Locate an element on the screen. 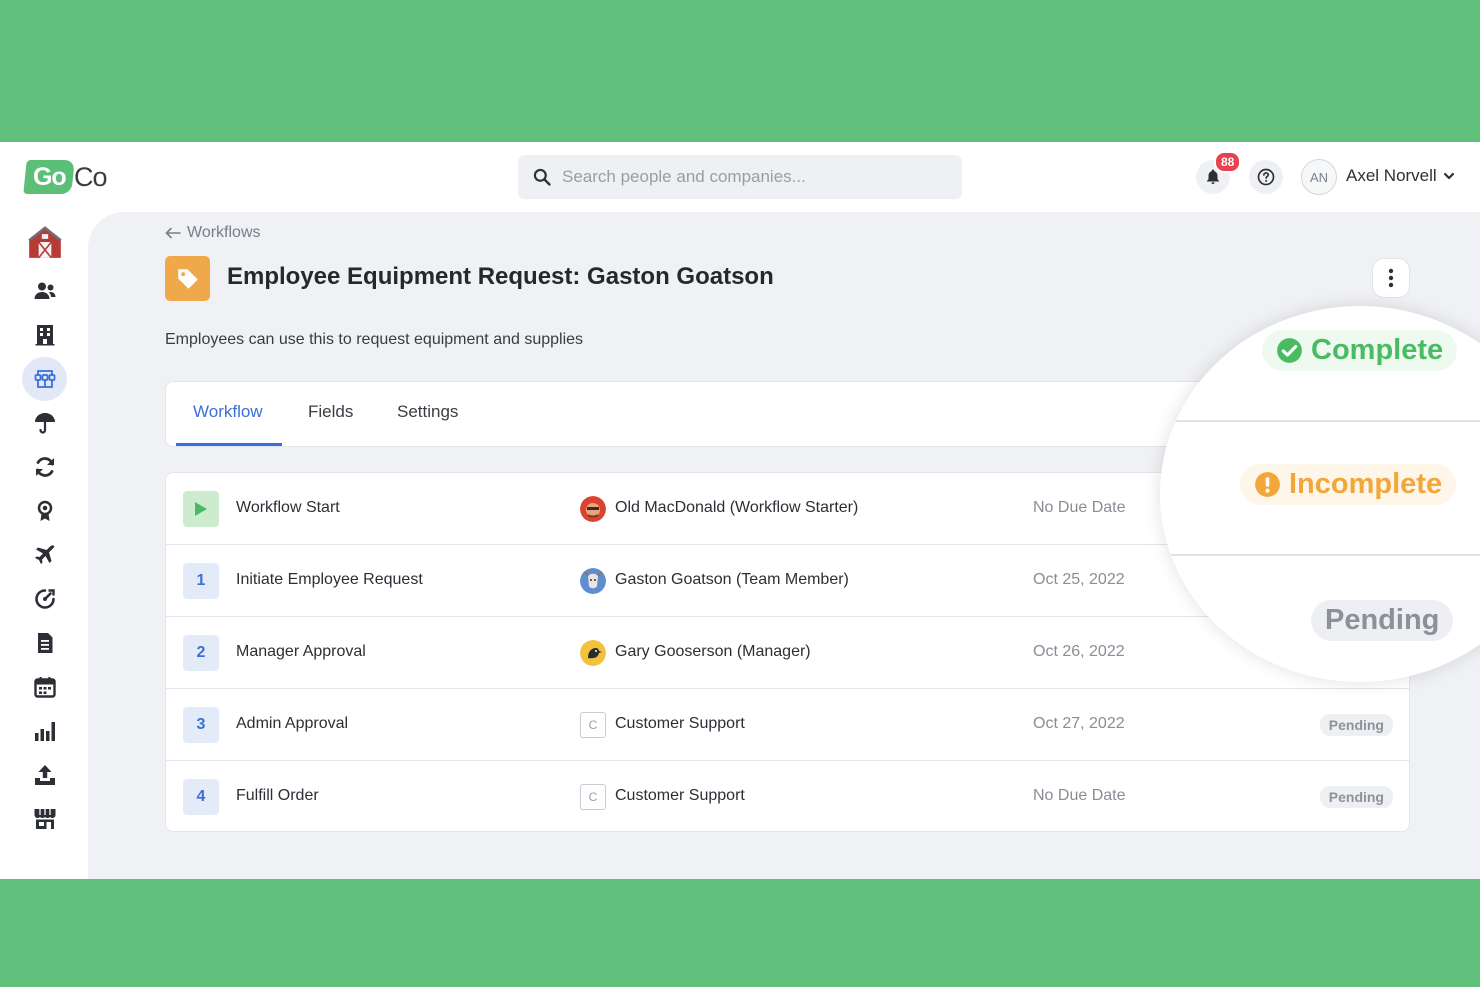 This screenshot has height=987, width=1480. step-due-date: Oct 26, 2022 is located at coordinates (1079, 651).